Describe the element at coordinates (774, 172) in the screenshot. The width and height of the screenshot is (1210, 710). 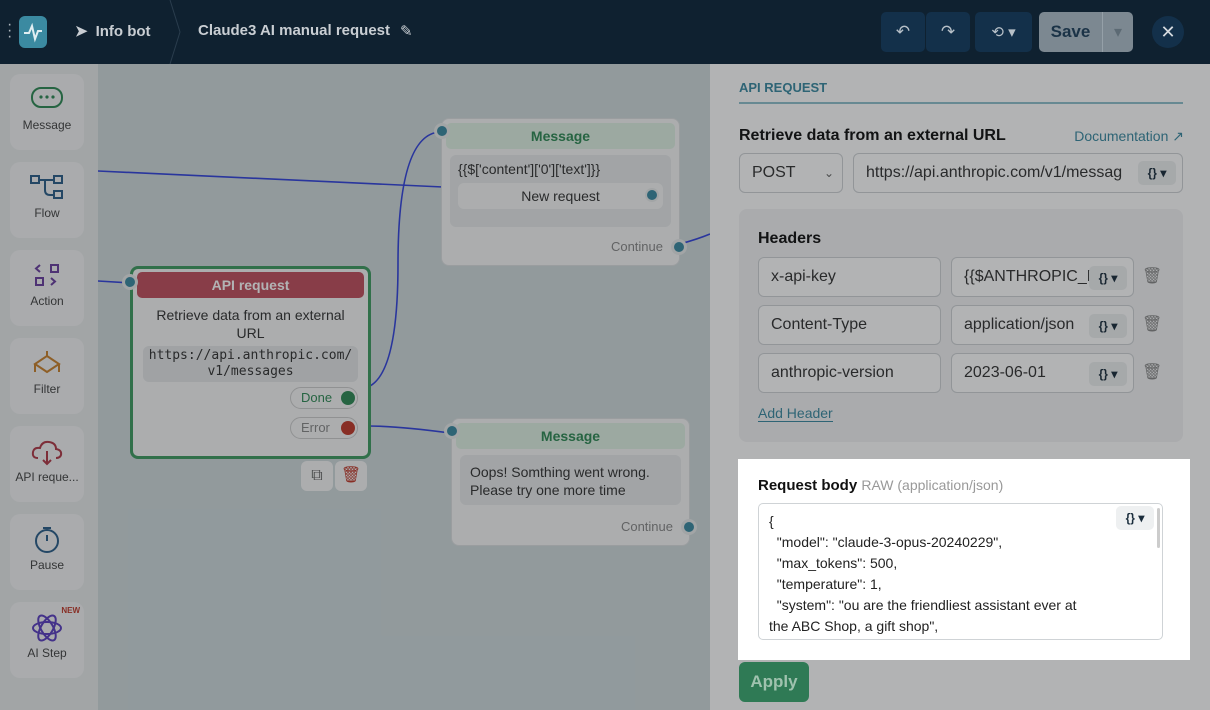
I see `method-value: POST` at that location.